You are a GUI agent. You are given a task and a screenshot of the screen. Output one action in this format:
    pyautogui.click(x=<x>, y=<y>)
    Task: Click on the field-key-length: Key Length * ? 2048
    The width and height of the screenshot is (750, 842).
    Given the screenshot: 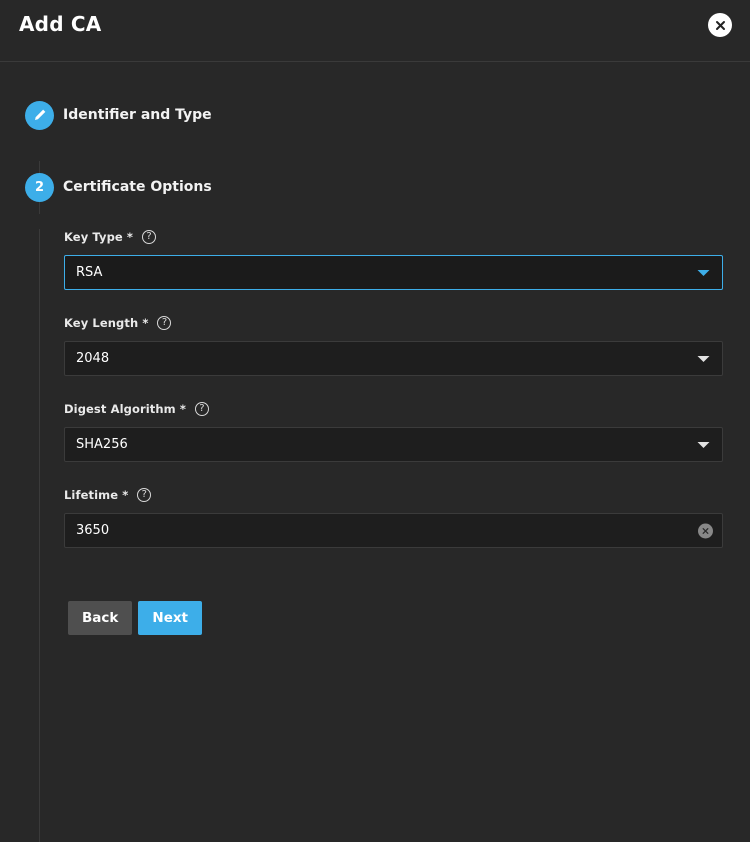 What is the action you would take?
    pyautogui.click(x=393, y=345)
    